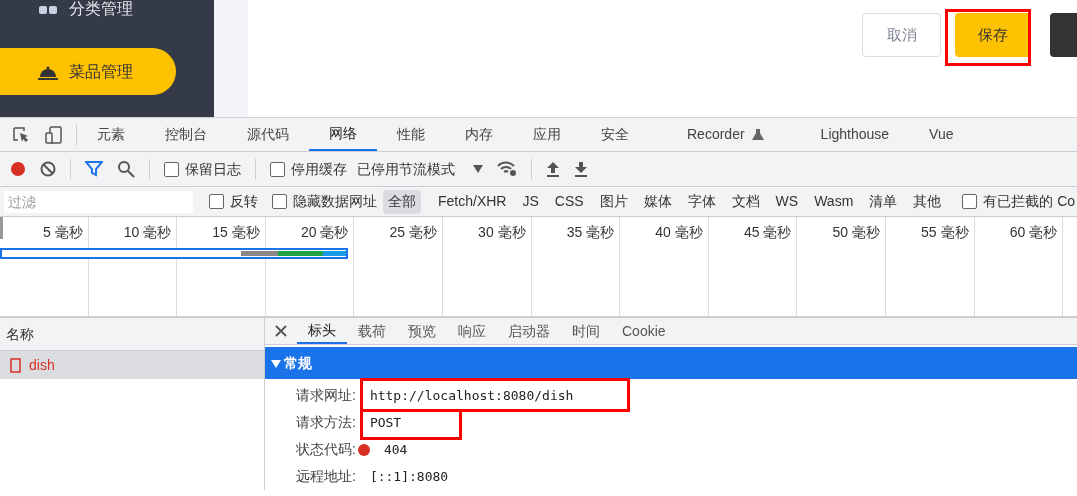 Image resolution: width=1077 pixels, height=496 pixels. Describe the element at coordinates (472, 331) in the screenshot. I see `detail-tab: 响应` at that location.